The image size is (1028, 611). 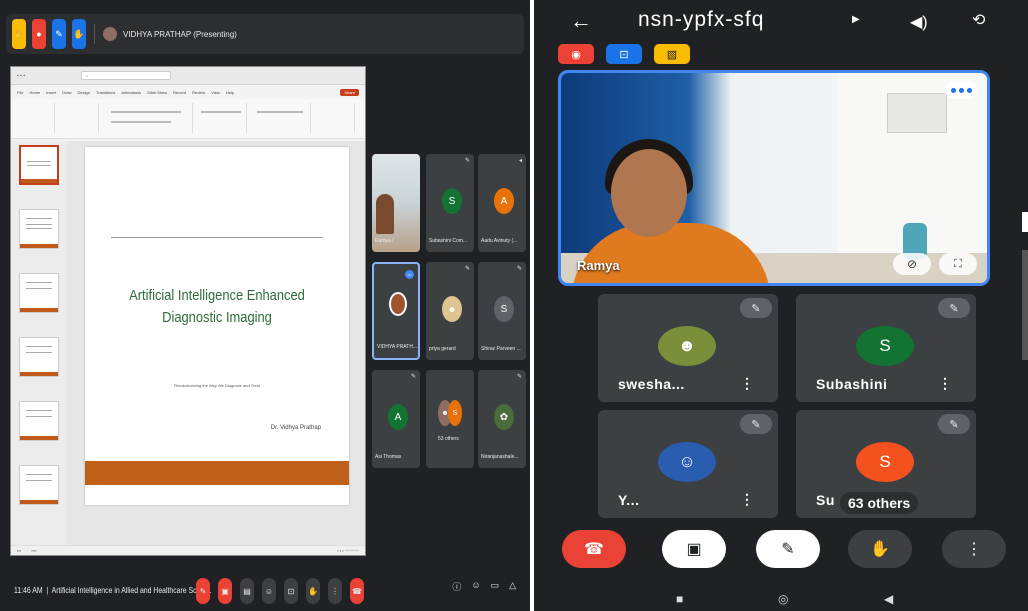 I want to click on captions-icon: ✎, so click(x=59, y=34).